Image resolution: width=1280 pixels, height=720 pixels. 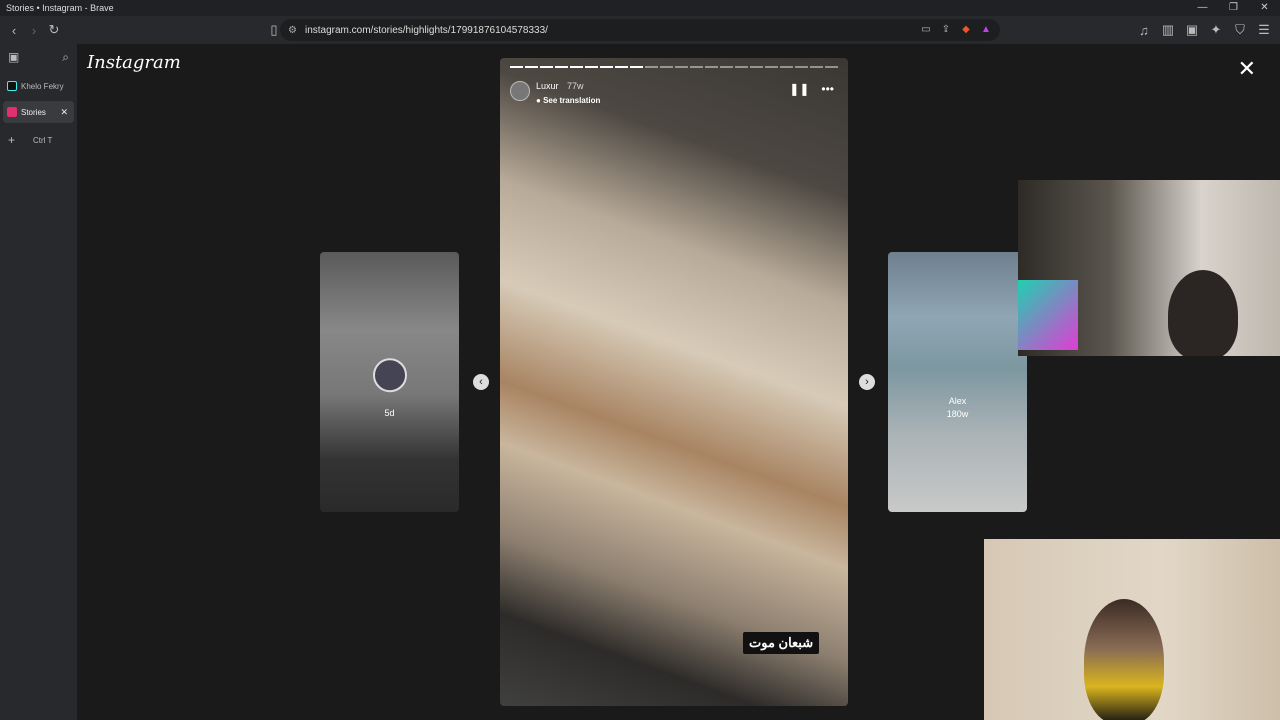 What do you see at coordinates (1264, 30) in the screenshot?
I see `menu-icon: ☰` at bounding box center [1264, 30].